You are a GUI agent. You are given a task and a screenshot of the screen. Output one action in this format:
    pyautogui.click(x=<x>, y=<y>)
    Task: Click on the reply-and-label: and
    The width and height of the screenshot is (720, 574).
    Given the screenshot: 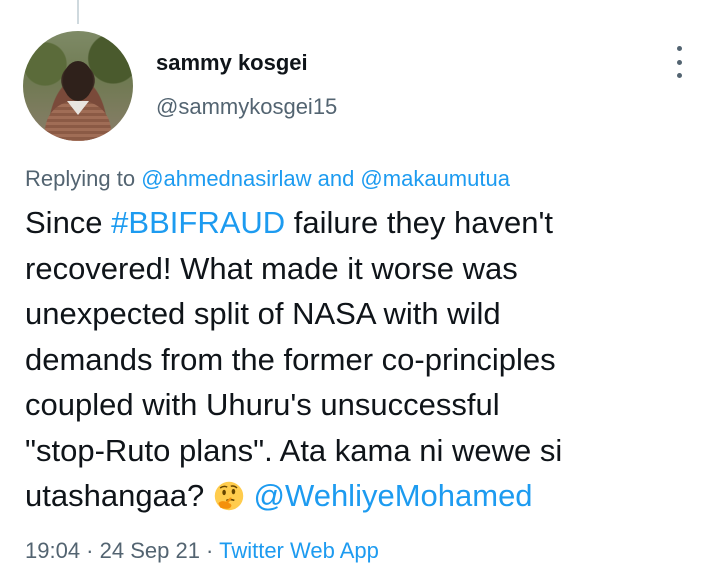 What is the action you would take?
    pyautogui.click(x=335, y=178)
    